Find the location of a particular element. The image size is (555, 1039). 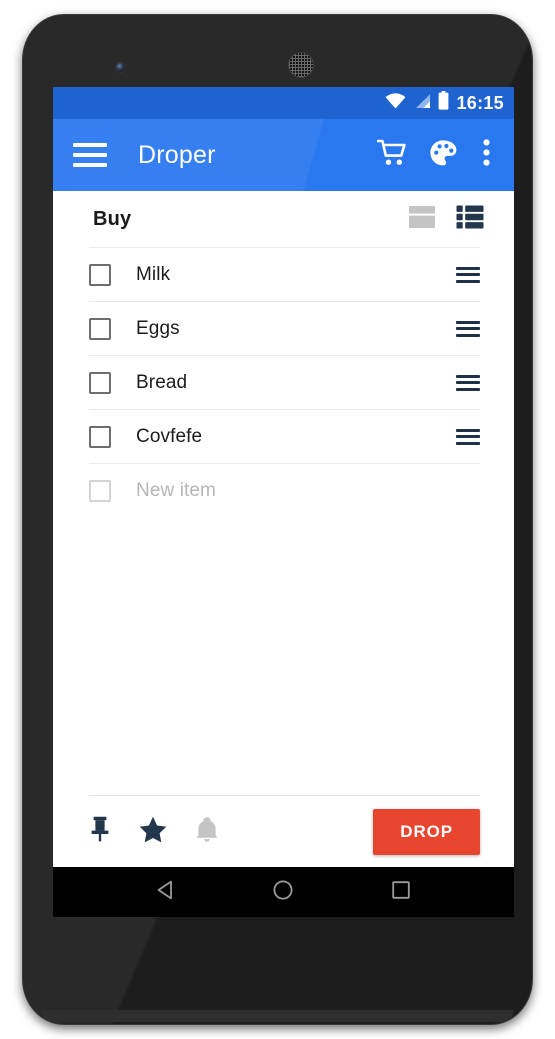

item-label: Eggs is located at coordinates (158, 328).